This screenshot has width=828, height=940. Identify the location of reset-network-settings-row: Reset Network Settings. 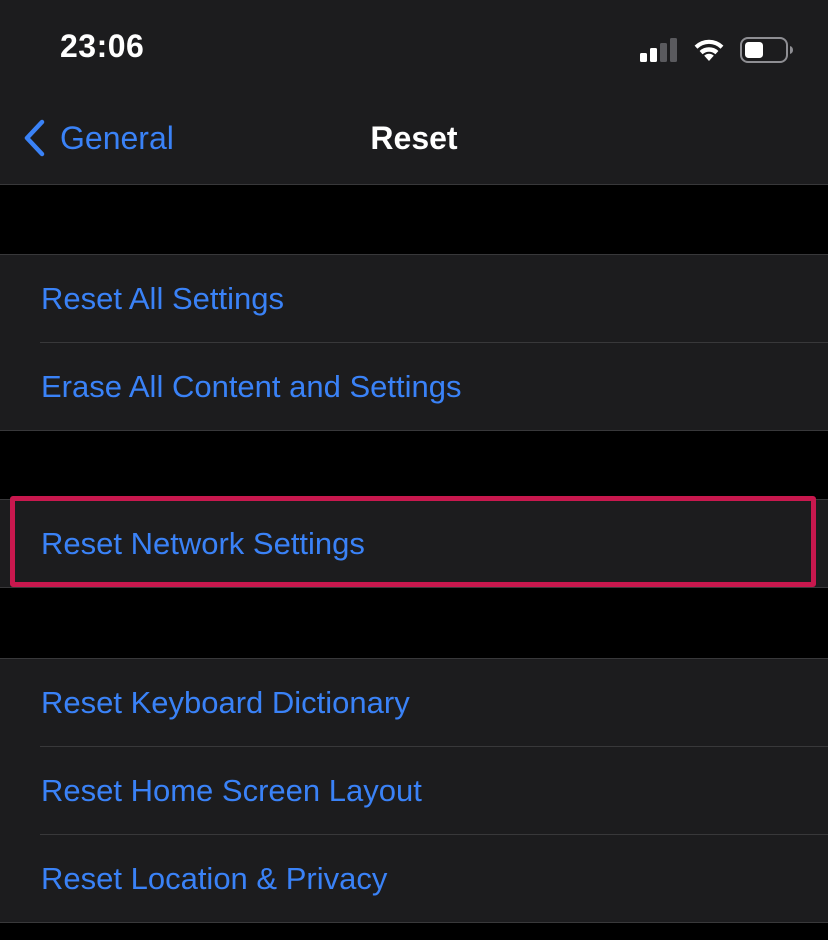
(414, 543).